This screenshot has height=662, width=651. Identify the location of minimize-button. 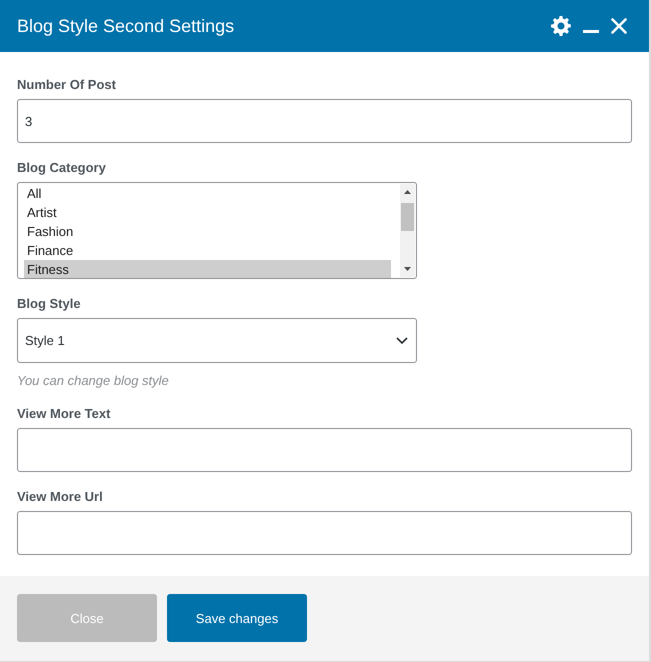
(591, 31).